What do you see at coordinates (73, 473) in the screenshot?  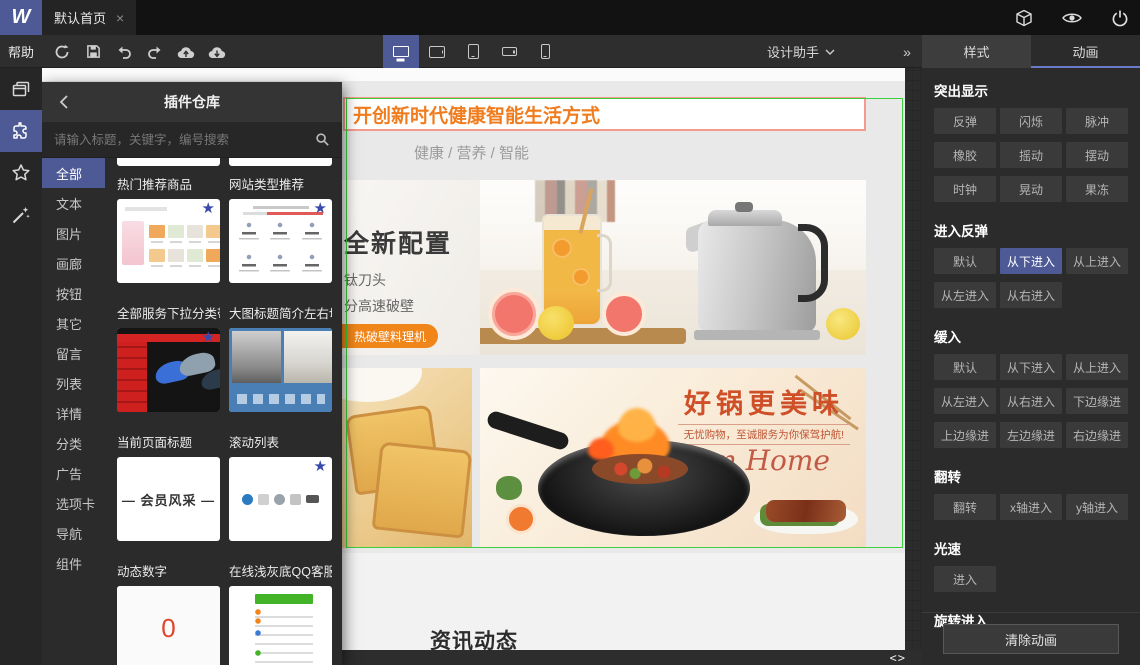 I see `category-item: 广告` at bounding box center [73, 473].